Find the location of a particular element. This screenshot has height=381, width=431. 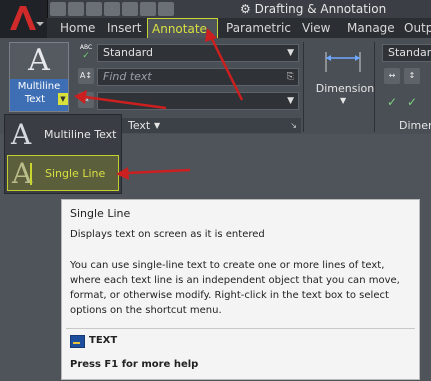

menu-item-label: Single Line is located at coordinates (75, 173).